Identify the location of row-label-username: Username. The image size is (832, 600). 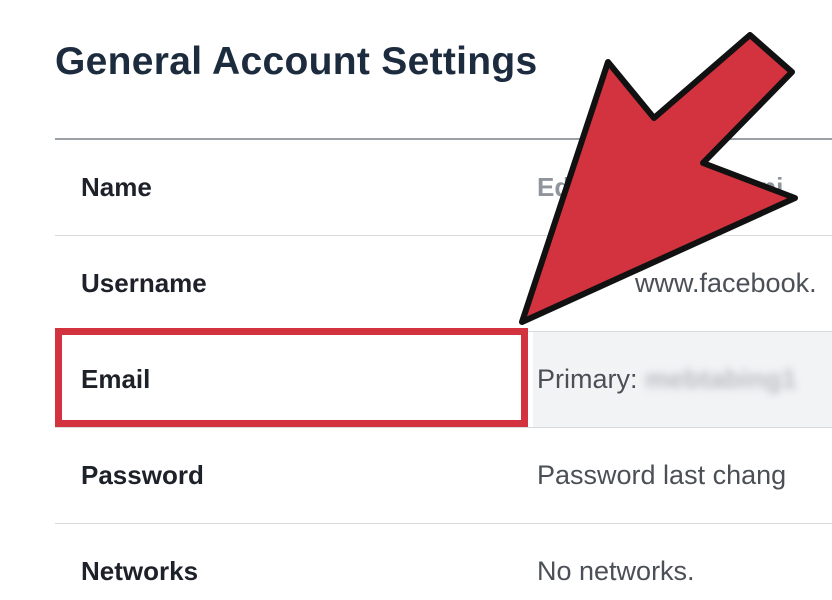
(144, 283).